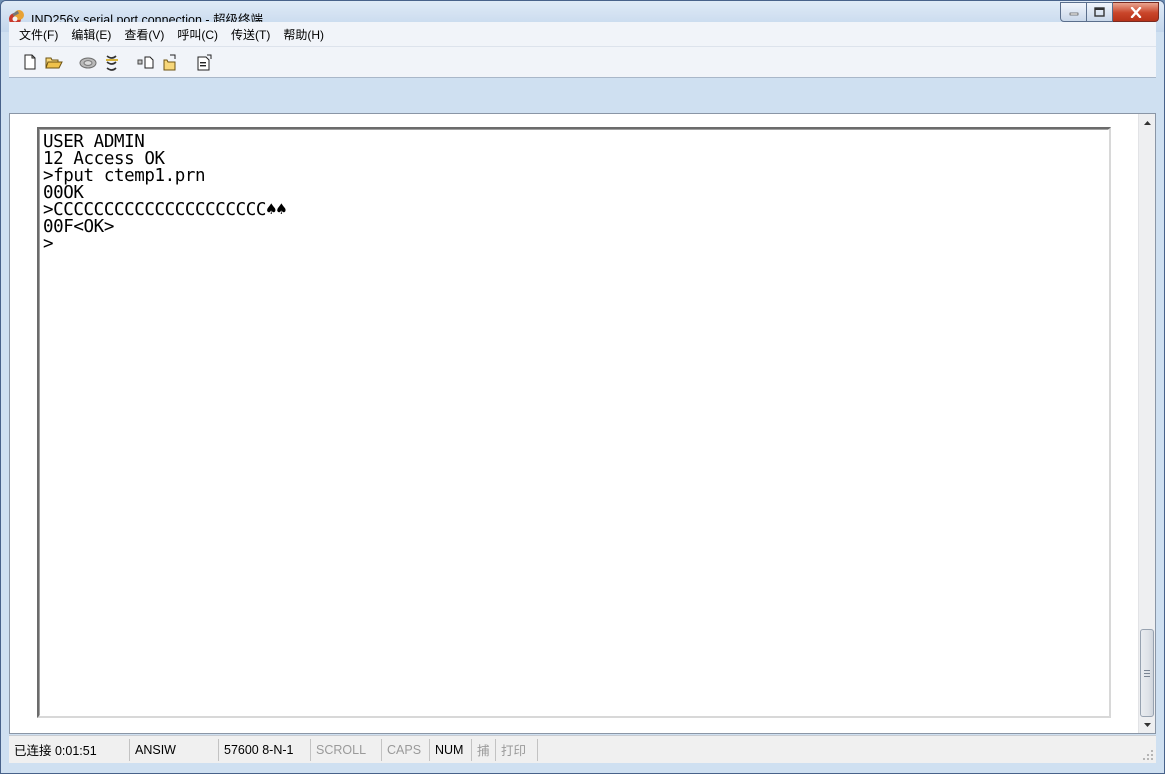  What do you see at coordinates (346, 749) in the screenshot?
I see `status-scroll: SCROLL` at bounding box center [346, 749].